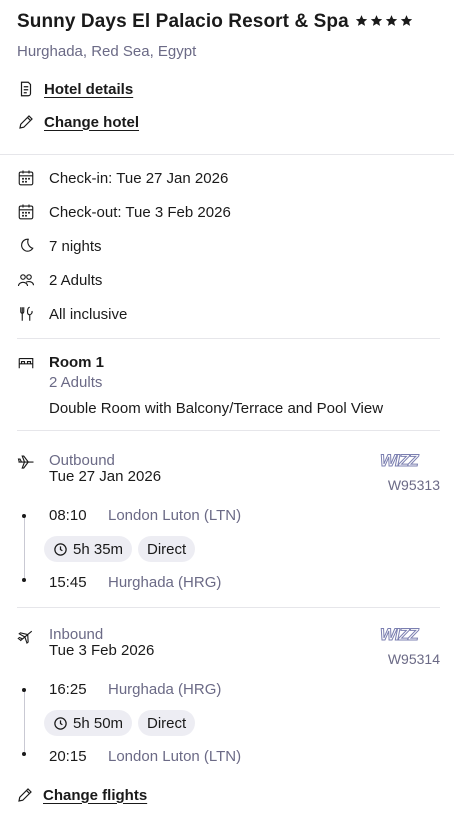 This screenshot has height=816, width=454. What do you see at coordinates (68, 689) in the screenshot?
I see `inbound-depart-time: 16:25` at bounding box center [68, 689].